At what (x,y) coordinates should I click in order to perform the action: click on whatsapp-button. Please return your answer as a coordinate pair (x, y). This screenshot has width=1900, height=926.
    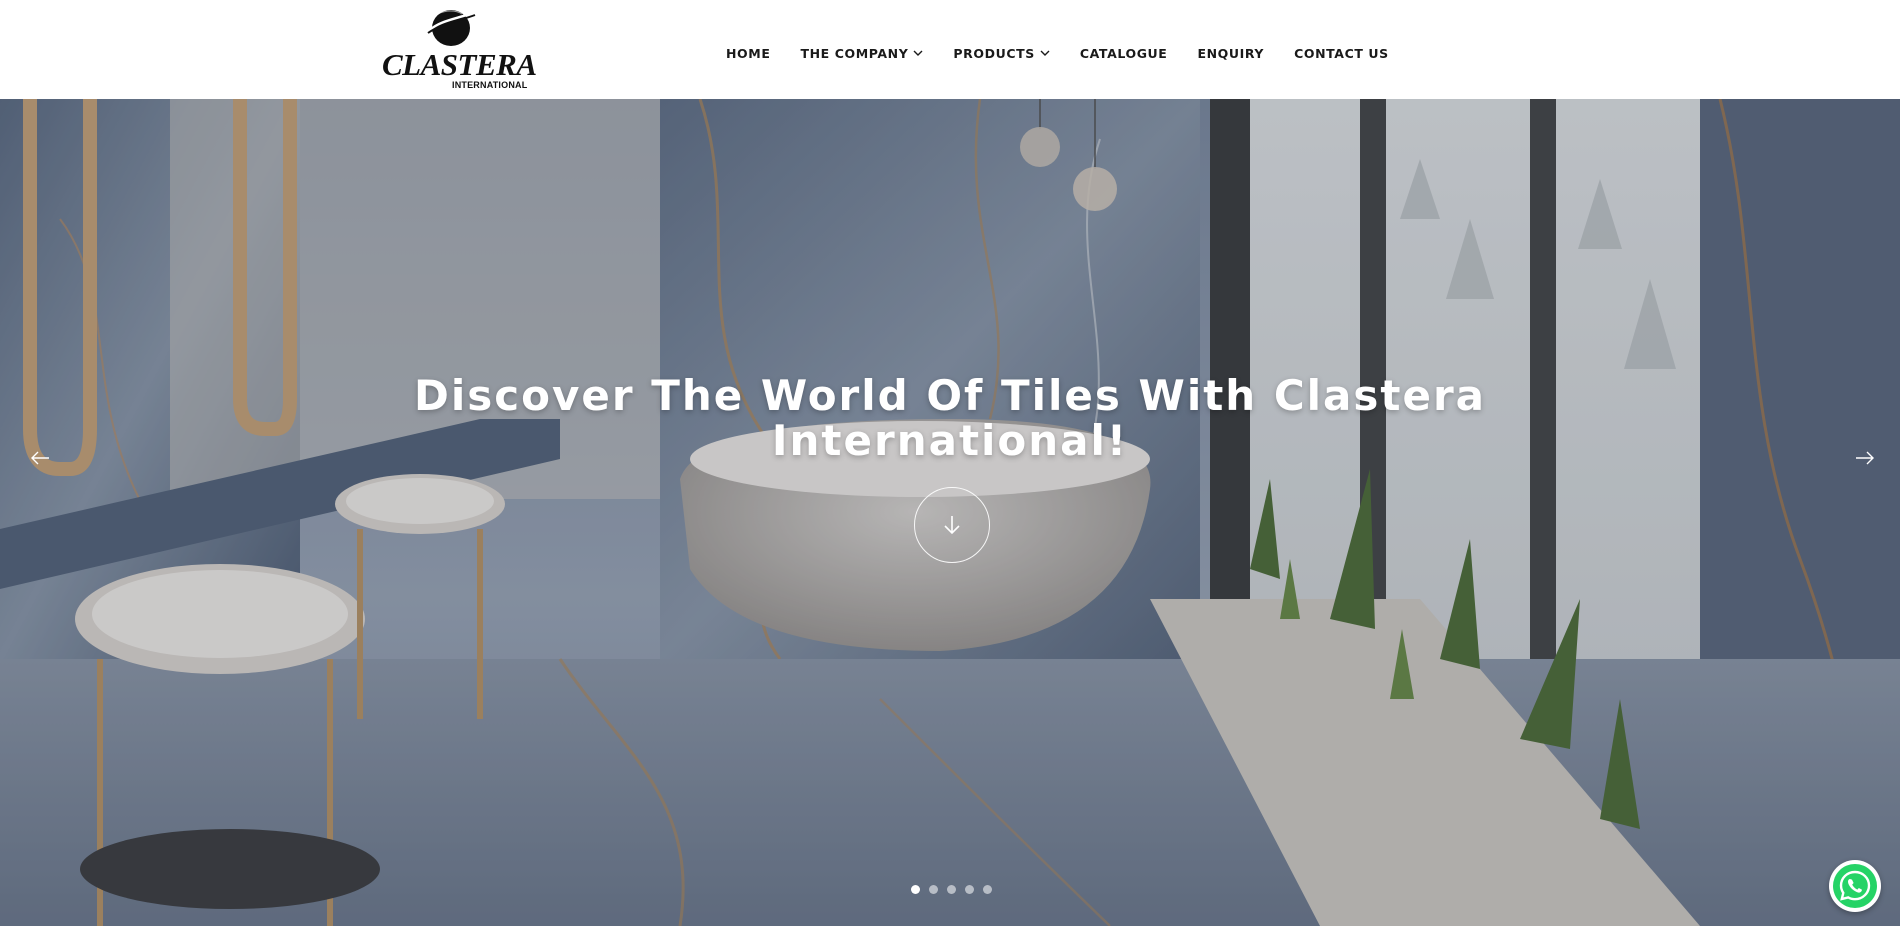
    Looking at the image, I should click on (1855, 886).